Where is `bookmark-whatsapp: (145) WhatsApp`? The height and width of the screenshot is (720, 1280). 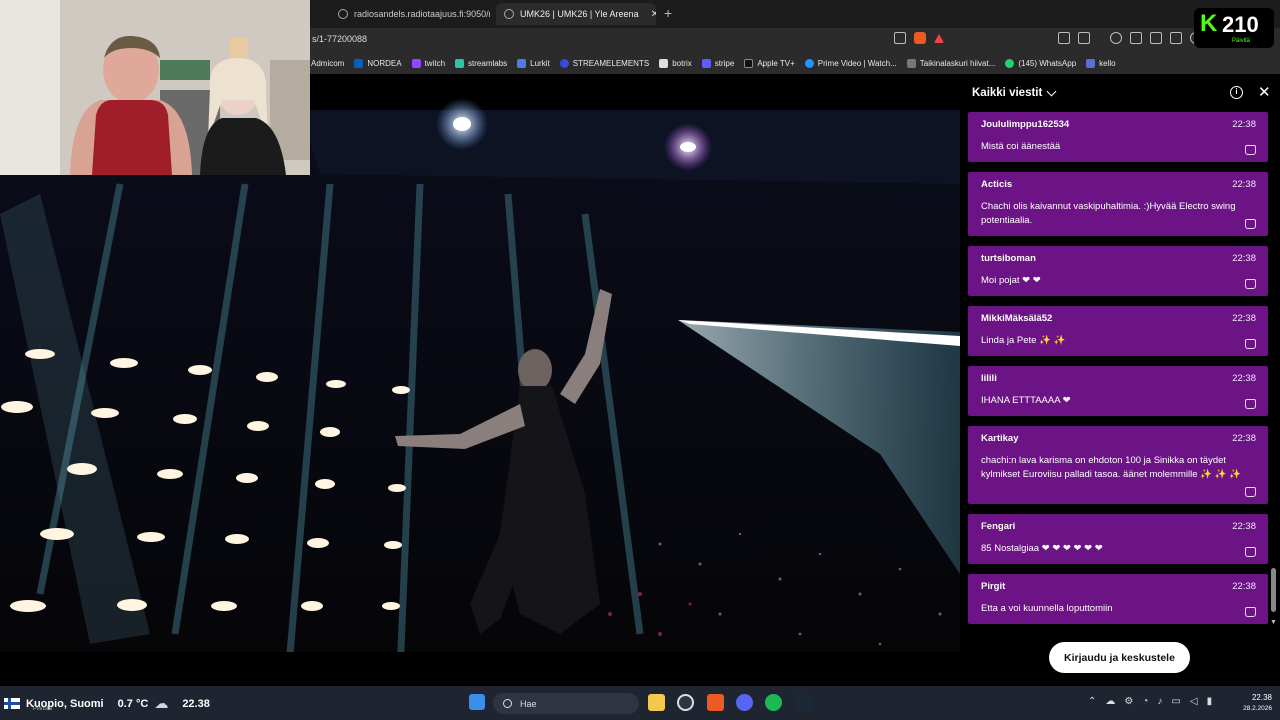 bookmark-whatsapp: (145) WhatsApp is located at coordinates (1040, 63).